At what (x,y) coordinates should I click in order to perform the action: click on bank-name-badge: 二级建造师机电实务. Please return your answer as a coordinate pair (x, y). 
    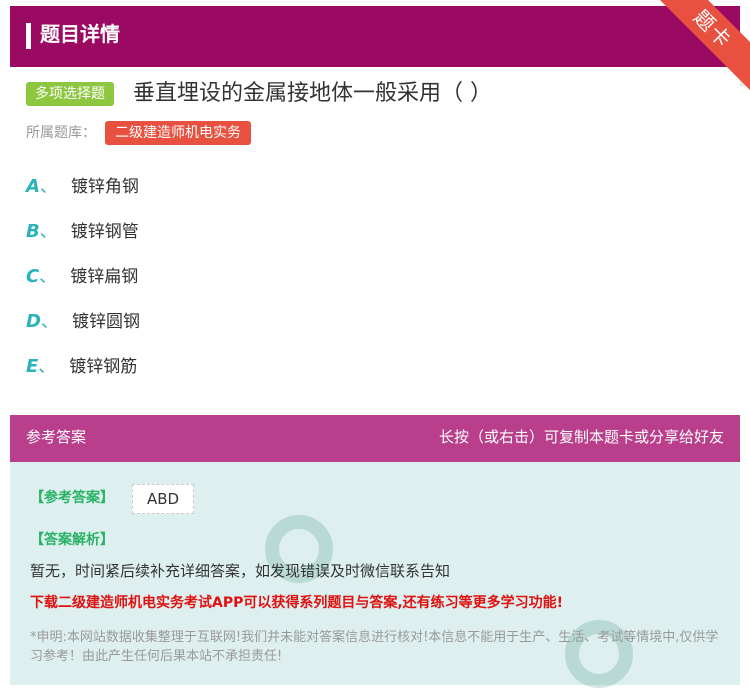
    Looking at the image, I should click on (178, 133).